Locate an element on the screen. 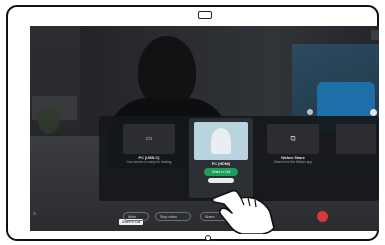 This screenshot has height=245, width=385. home-button is located at coordinates (208, 238).